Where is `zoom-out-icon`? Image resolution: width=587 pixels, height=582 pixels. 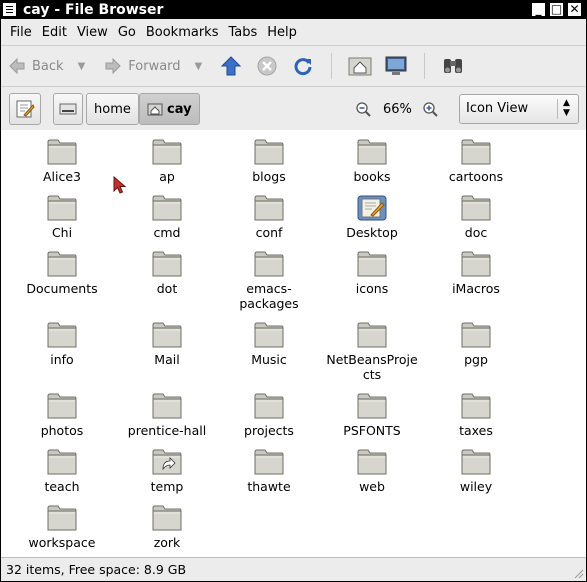 zoom-out-icon is located at coordinates (363, 109).